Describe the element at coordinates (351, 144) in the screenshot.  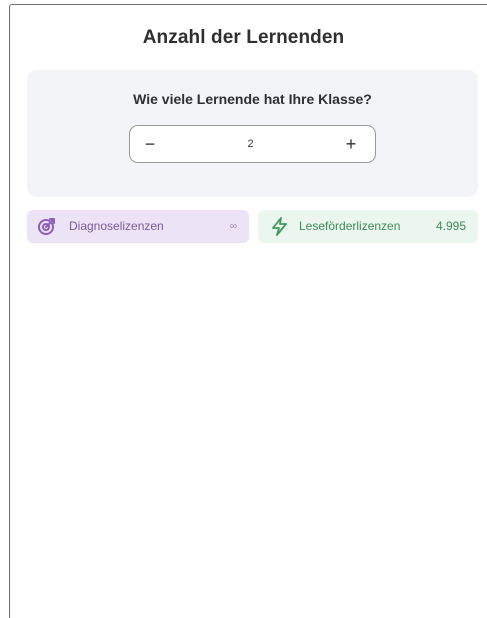
I see `increment-button: +` at that location.